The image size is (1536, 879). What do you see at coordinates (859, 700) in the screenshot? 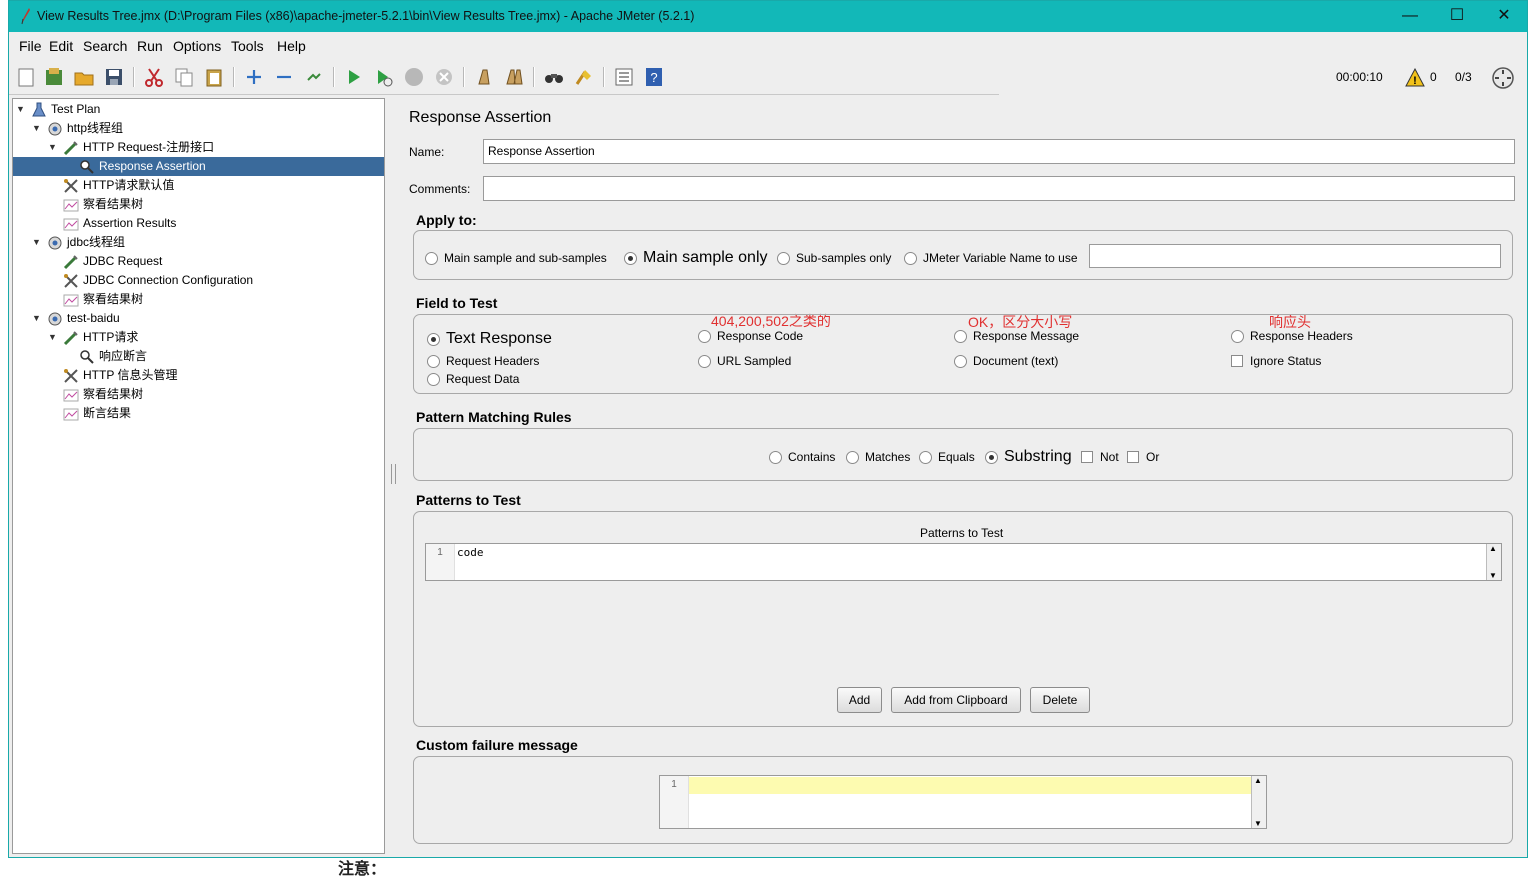
I see `add-button: Add` at bounding box center [859, 700].